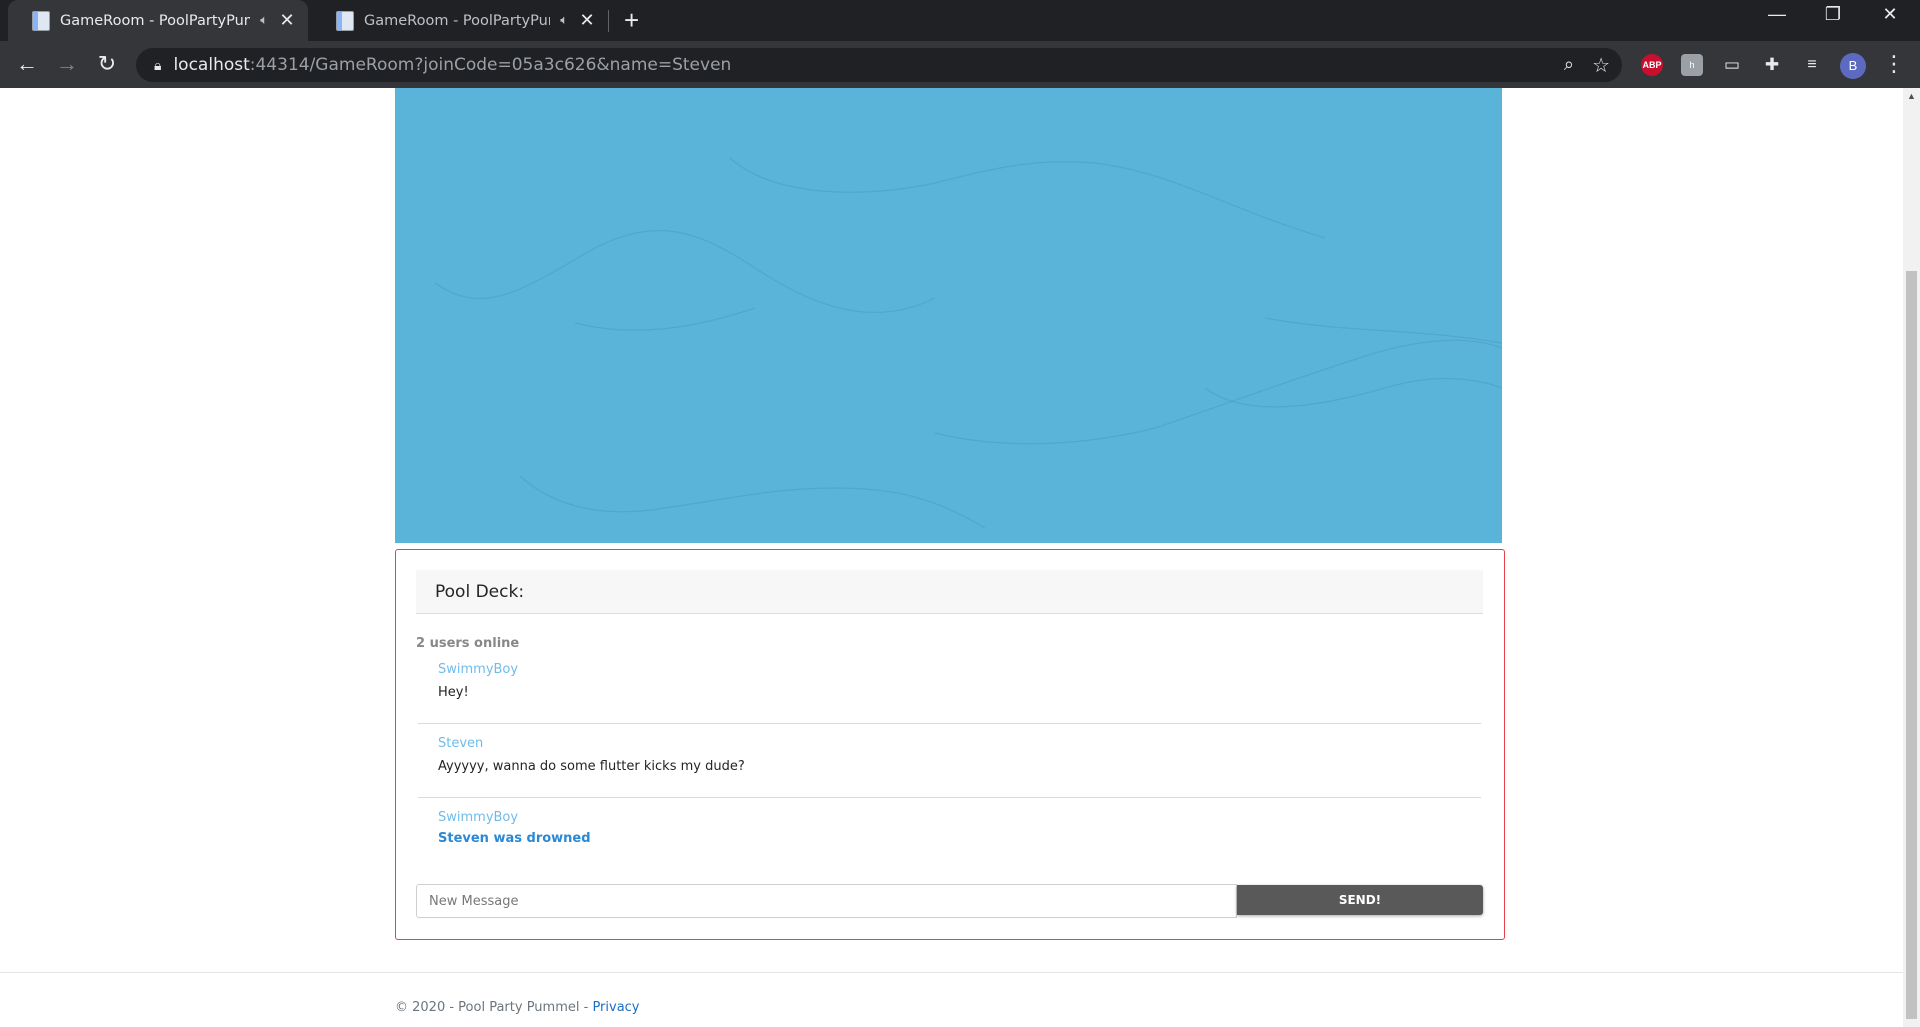 The image size is (1920, 1027). I want to click on footer-text: © 2020 - Pool Party Pummel - Privacy, so click(517, 1007).